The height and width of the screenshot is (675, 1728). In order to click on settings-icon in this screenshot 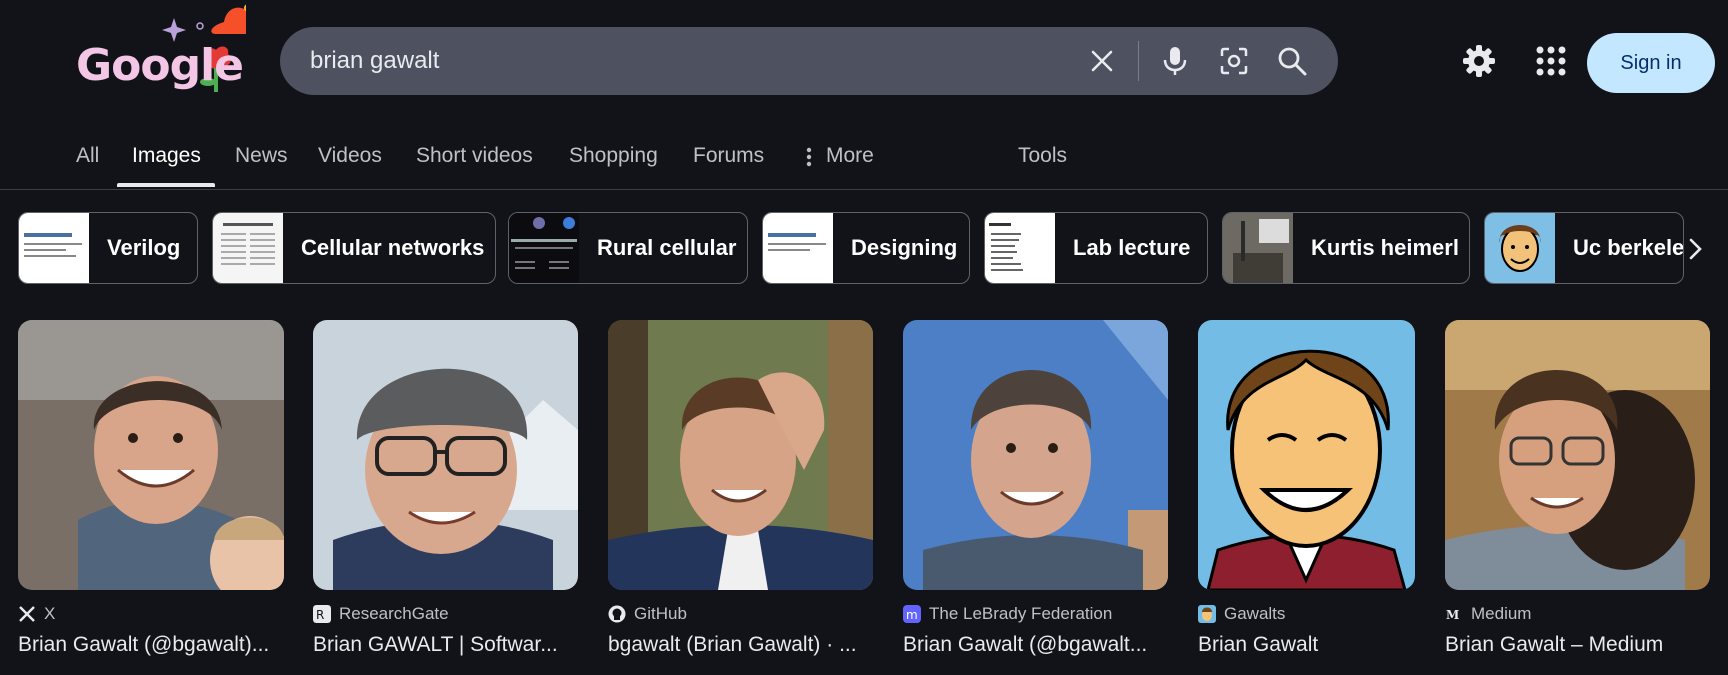, I will do `click(1479, 61)`.